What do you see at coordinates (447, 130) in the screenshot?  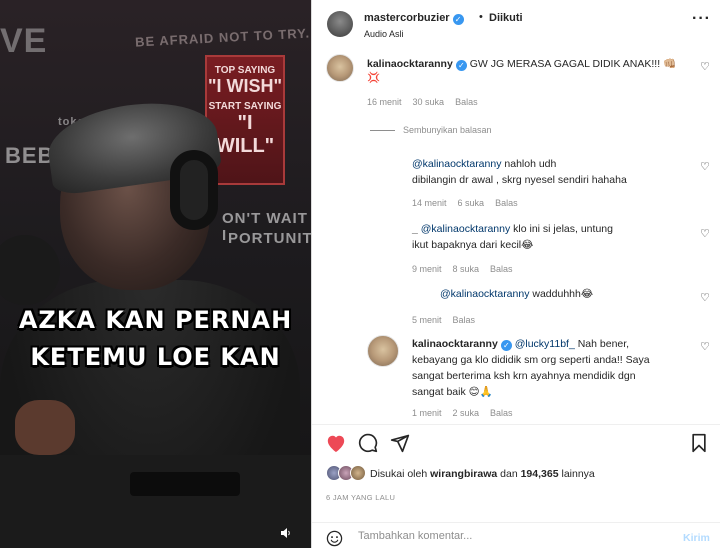 I see `hide-replies-button: Sembunyikan balasan` at bounding box center [447, 130].